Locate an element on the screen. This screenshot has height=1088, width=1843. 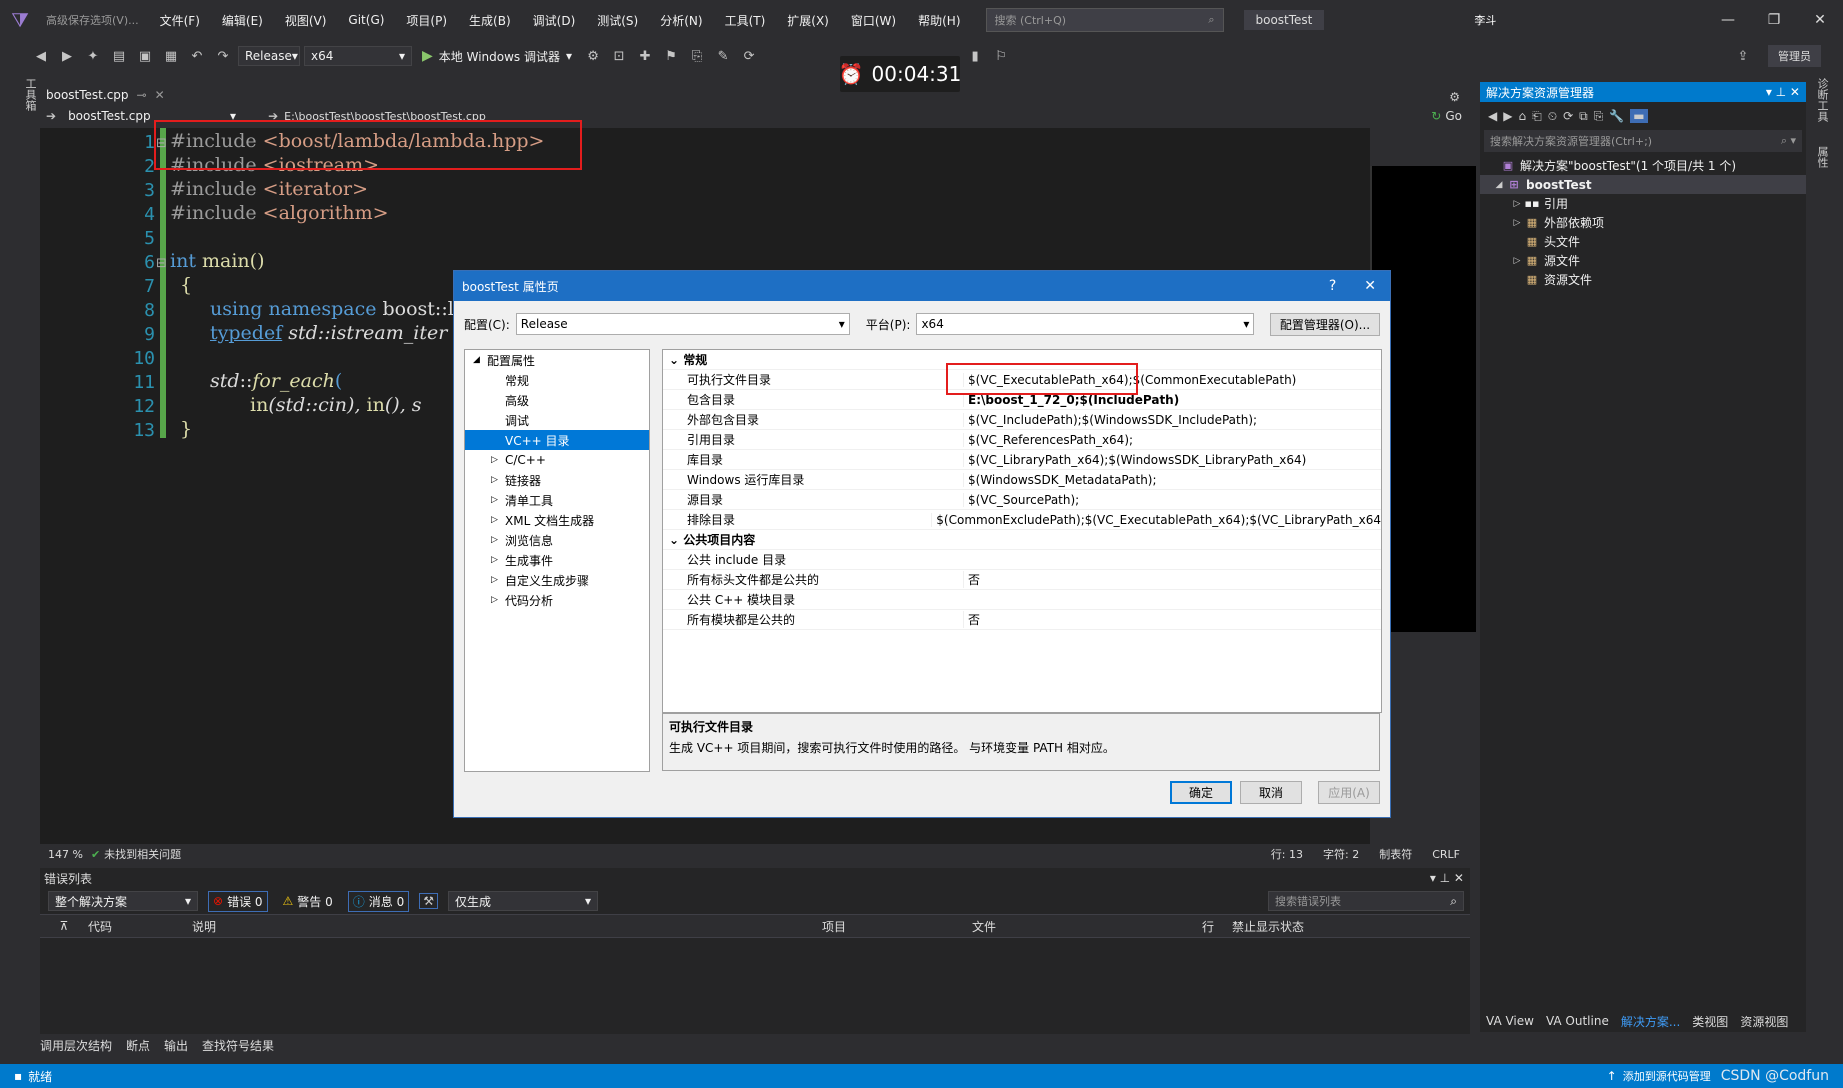
tab-mode: 制表符 is located at coordinates (1395, 854).